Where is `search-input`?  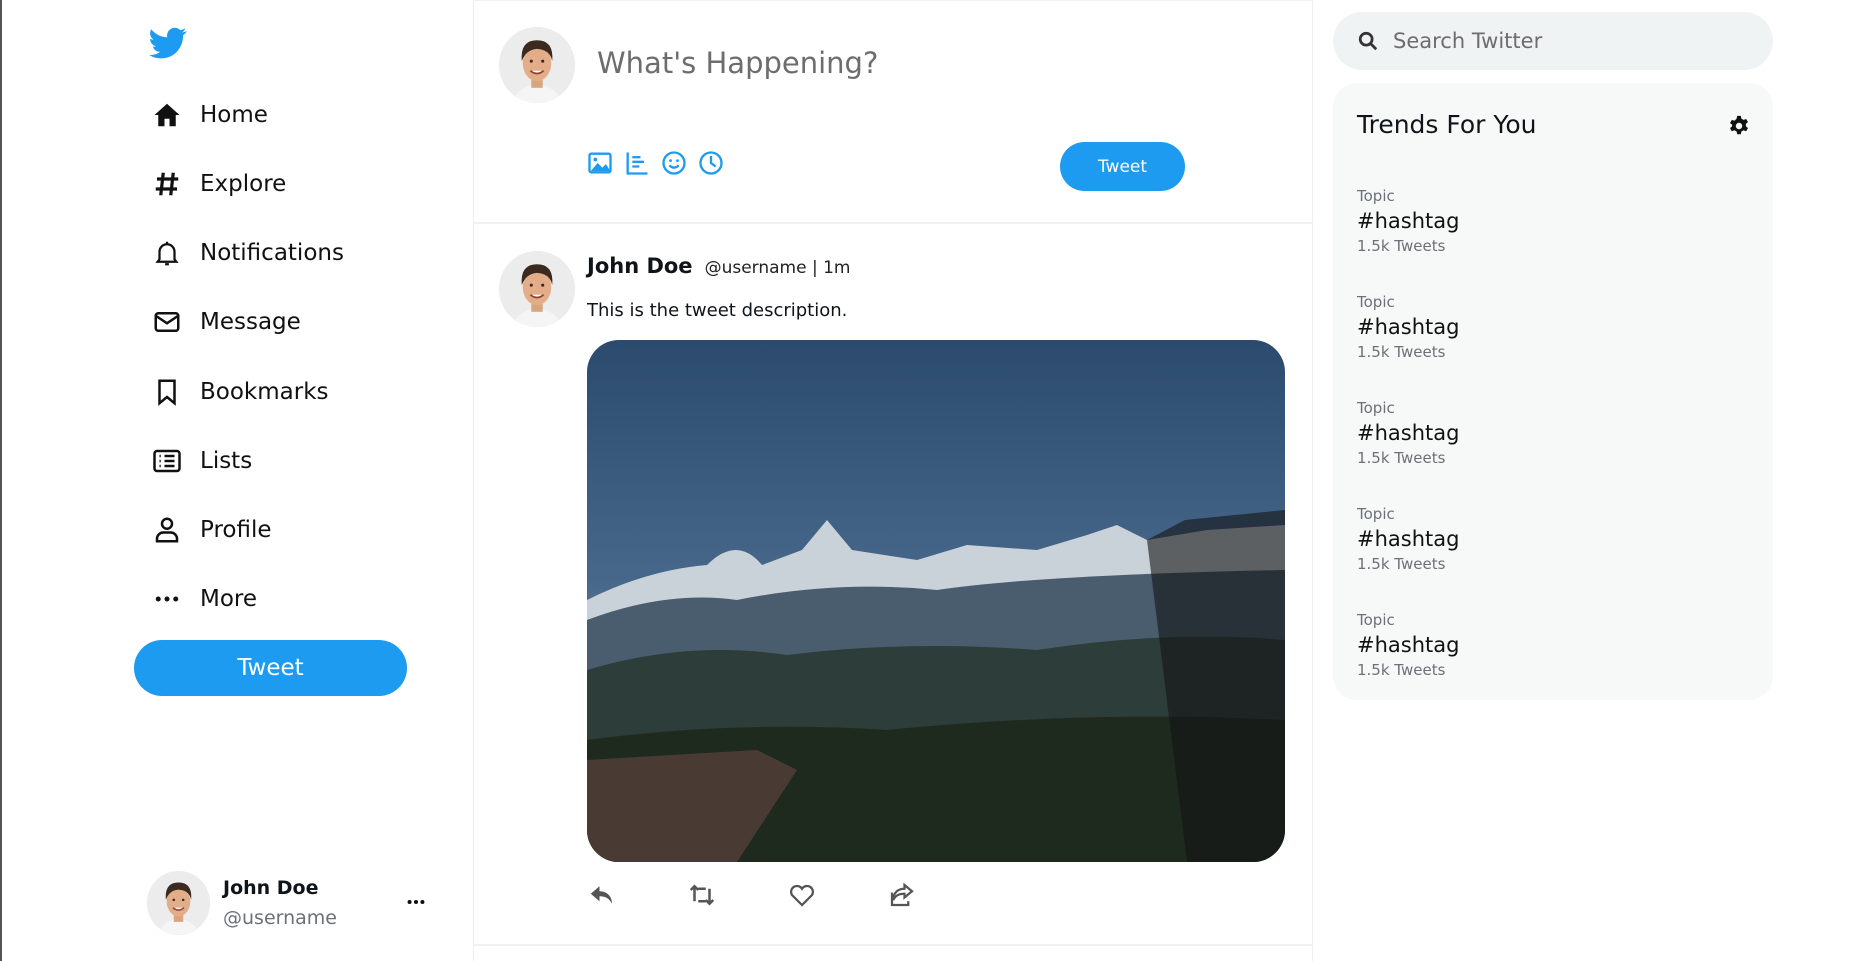 search-input is located at coordinates (1573, 41).